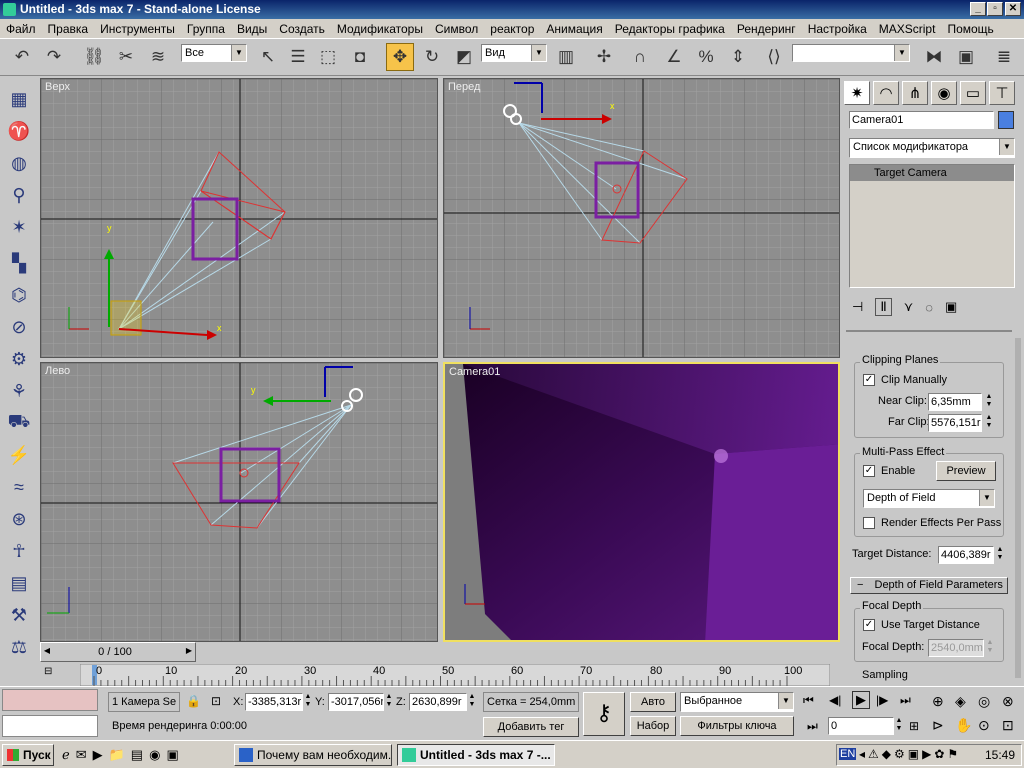 The width and height of the screenshot is (1024, 768). Describe the element at coordinates (172, 755) in the screenshot. I see `tv-icon: ▣` at that location.